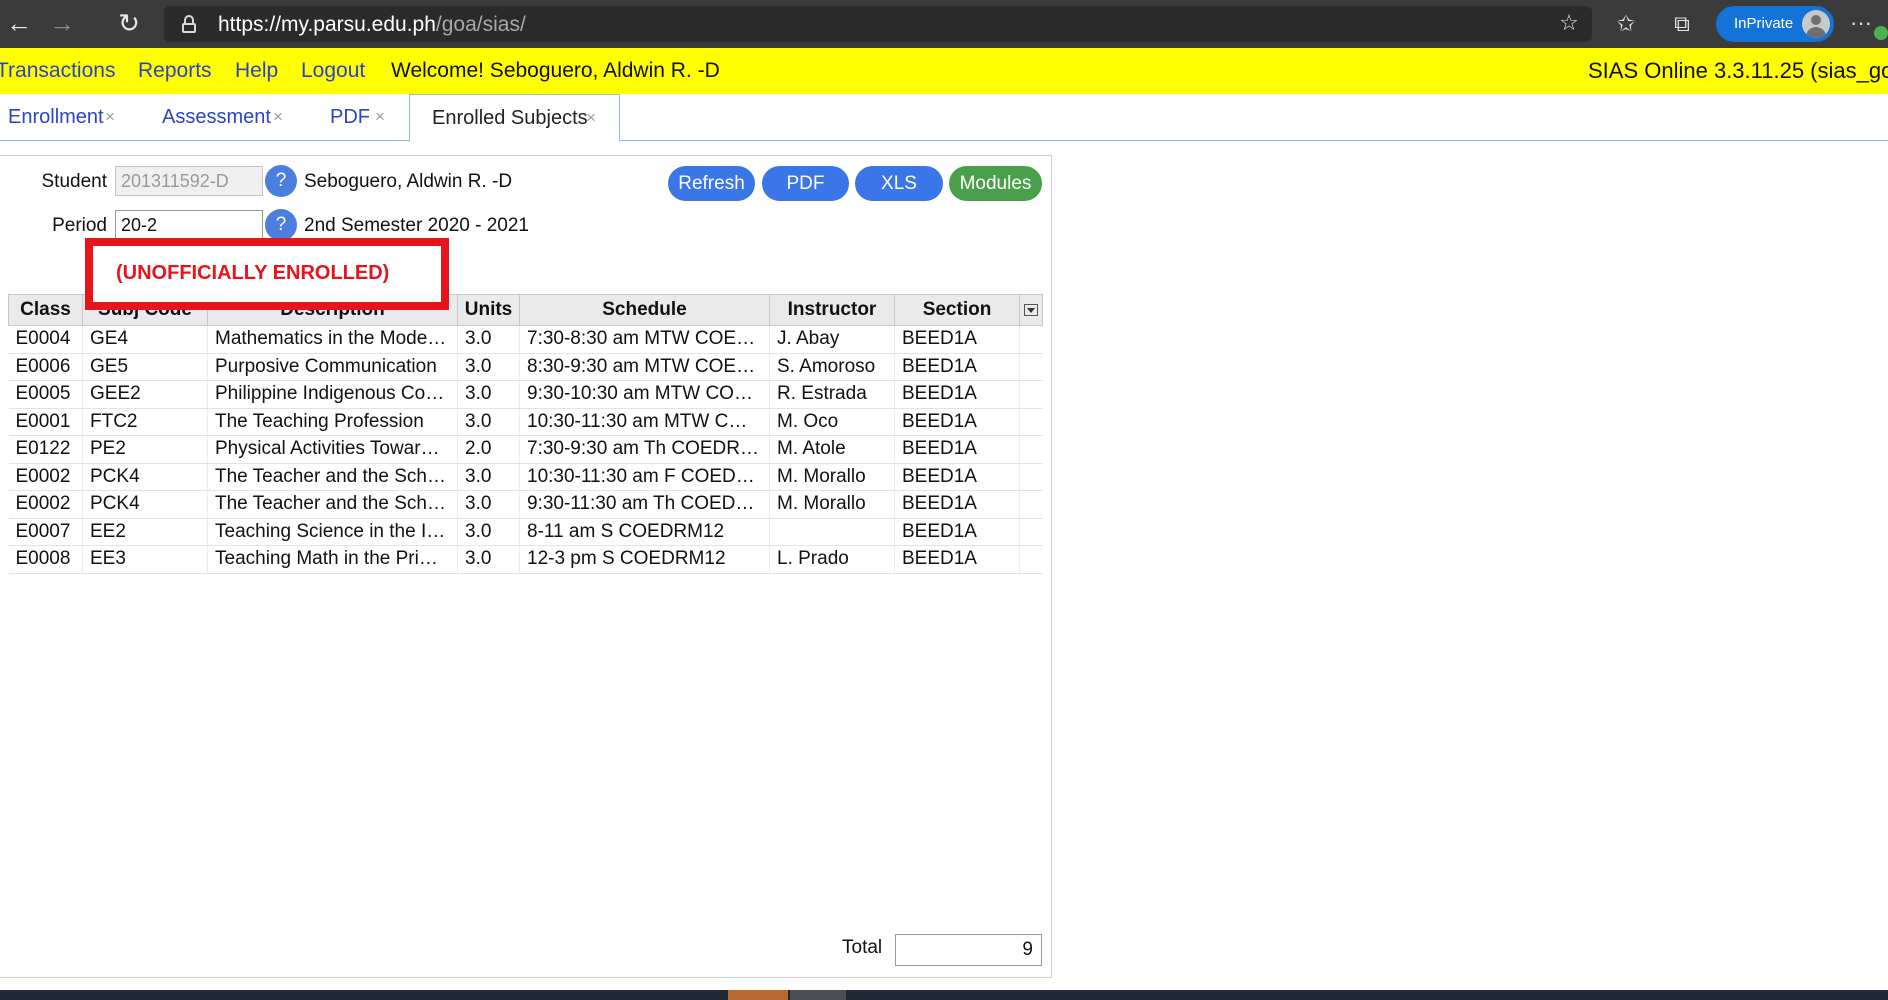  Describe the element at coordinates (45, 477) in the screenshot. I see `cell-class: E0002` at that location.